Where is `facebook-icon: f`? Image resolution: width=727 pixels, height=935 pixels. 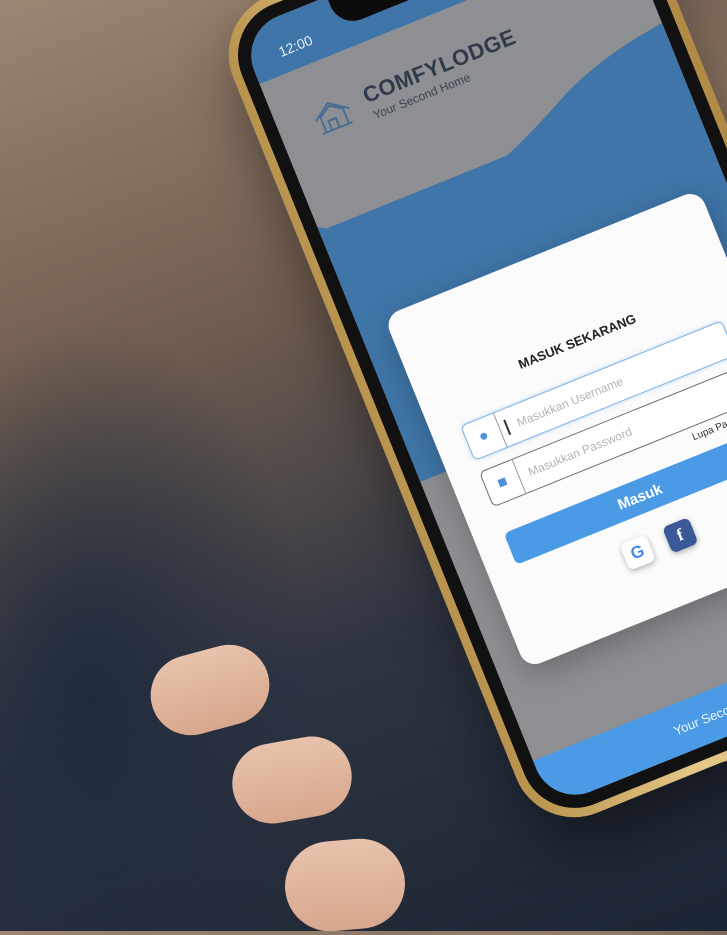 facebook-icon: f is located at coordinates (680, 535).